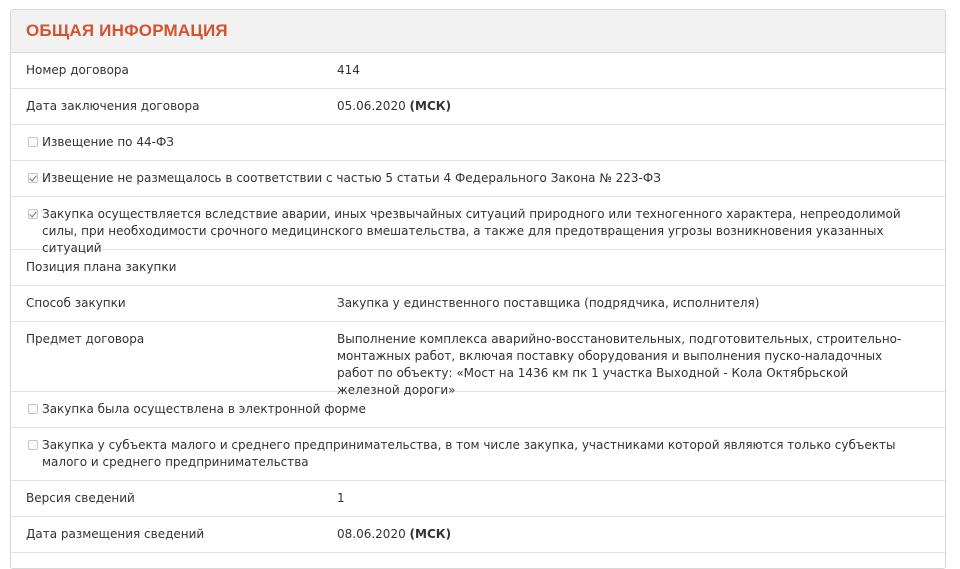 This screenshot has height=569, width=960. What do you see at coordinates (633, 534) in the screenshot?
I see `field-value: 08.06.2020 (МСК)` at bounding box center [633, 534].